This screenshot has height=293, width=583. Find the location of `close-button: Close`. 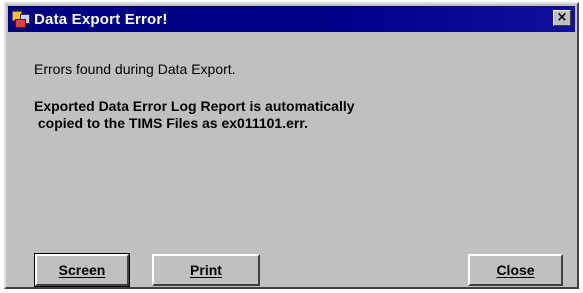

close-button: Close is located at coordinates (515, 270).